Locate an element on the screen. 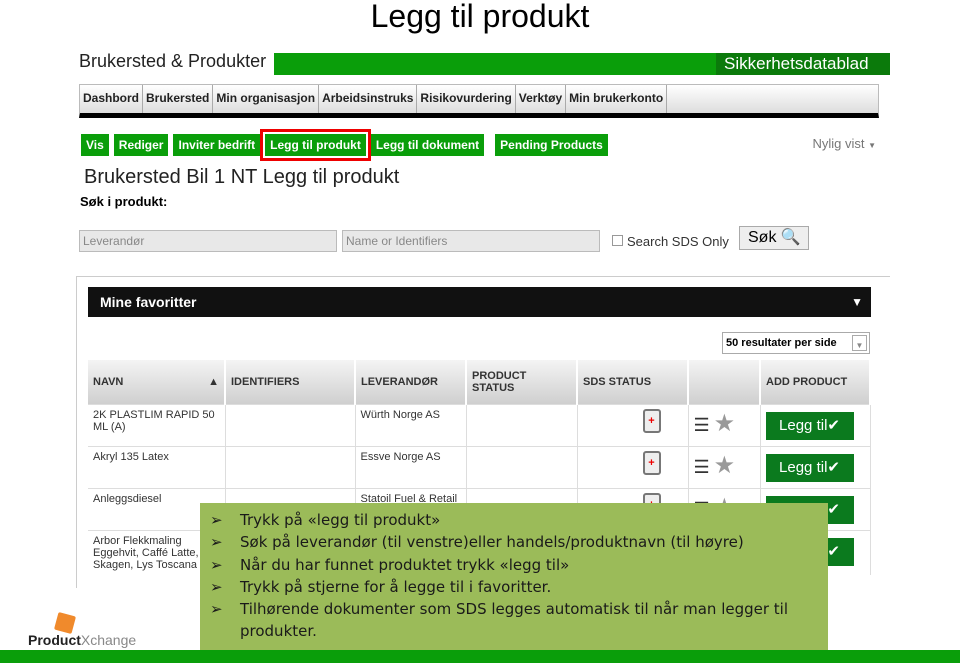  favorites-header: Mine favoritter ▼ is located at coordinates (479, 302).